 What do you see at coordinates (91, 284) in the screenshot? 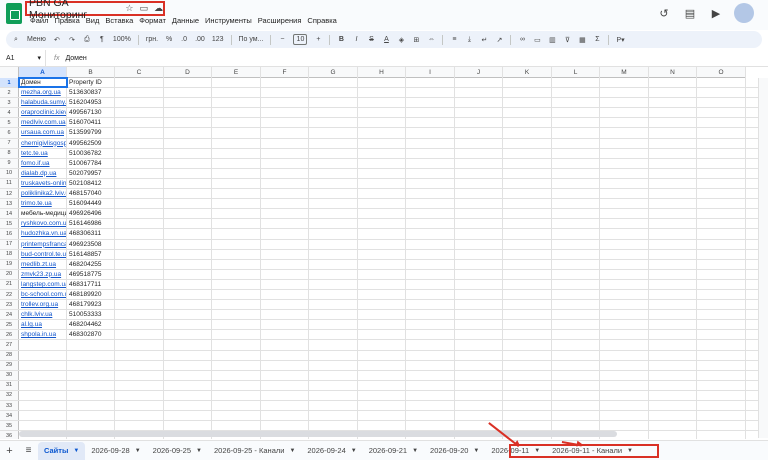
I see `cell-property-id: 468317711` at bounding box center [91, 284].